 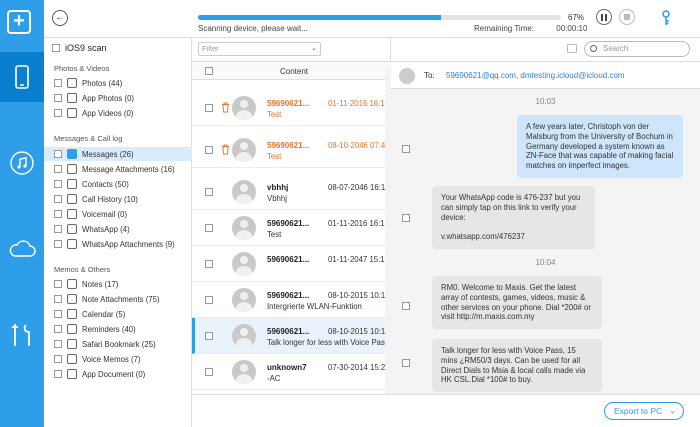 I want to click on scan-progress-fill, so click(x=320, y=17).